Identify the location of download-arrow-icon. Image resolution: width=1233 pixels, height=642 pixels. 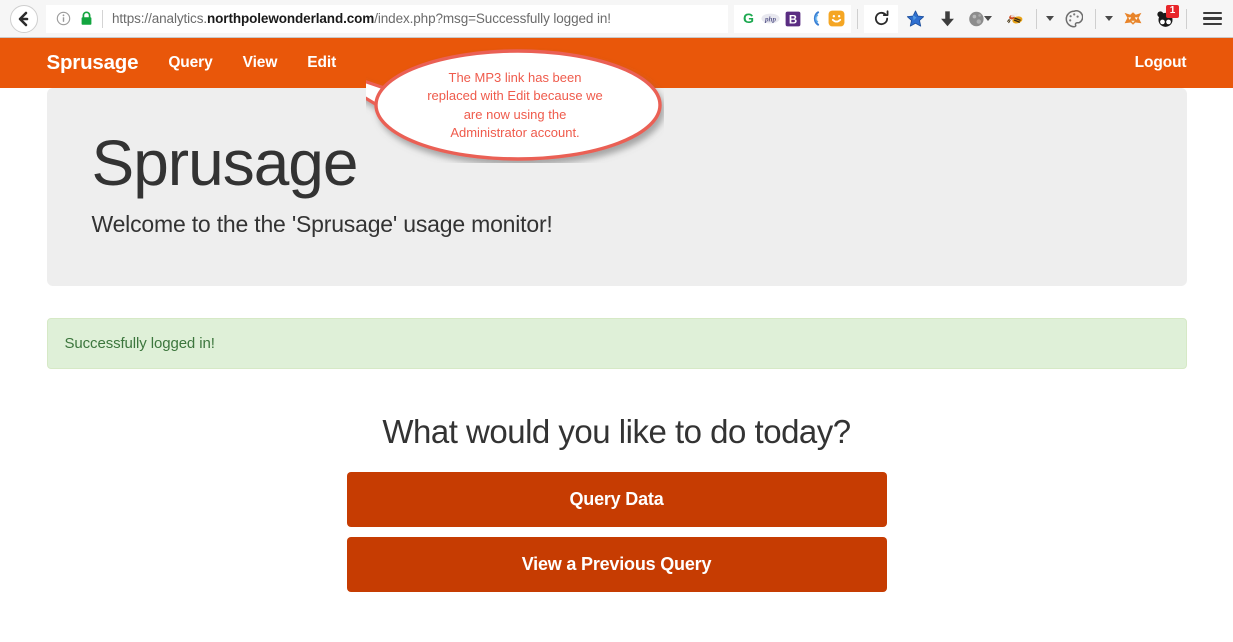
(947, 18).